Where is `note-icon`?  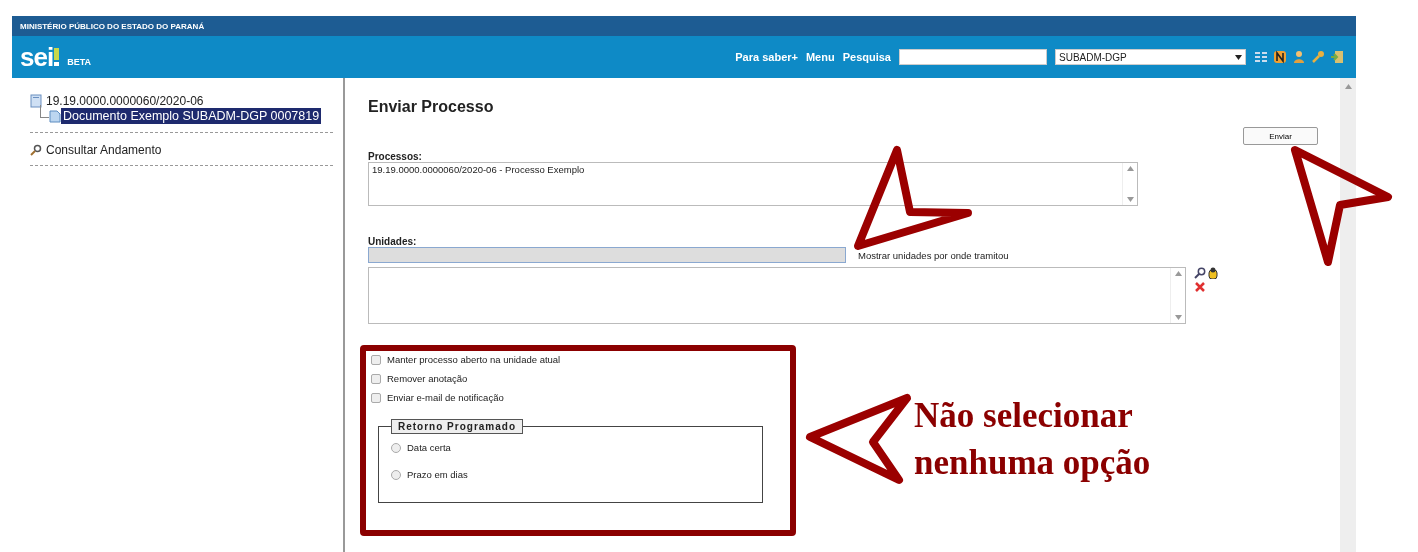 note-icon is located at coordinates (1280, 57).